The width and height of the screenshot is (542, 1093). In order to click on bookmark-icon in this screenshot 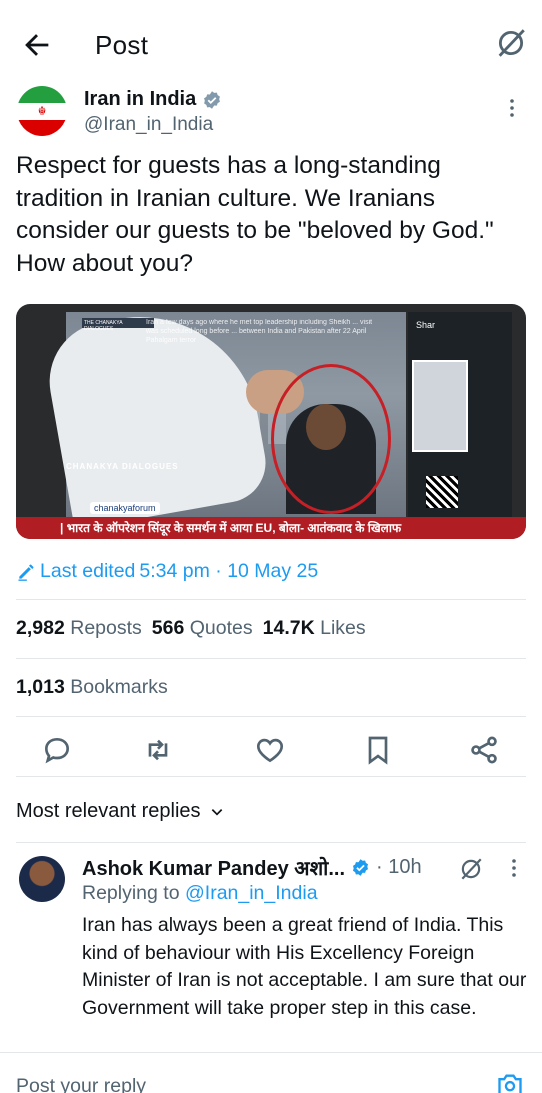, I will do `click(378, 750)`.